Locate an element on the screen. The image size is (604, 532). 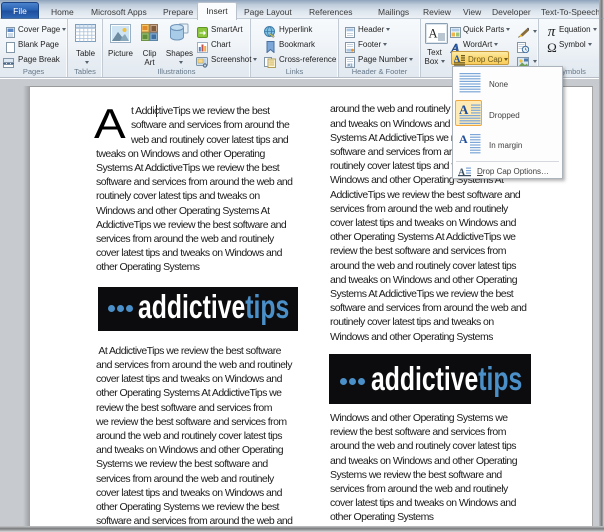
svg-text: #1 is located at coordinates (350, 65).